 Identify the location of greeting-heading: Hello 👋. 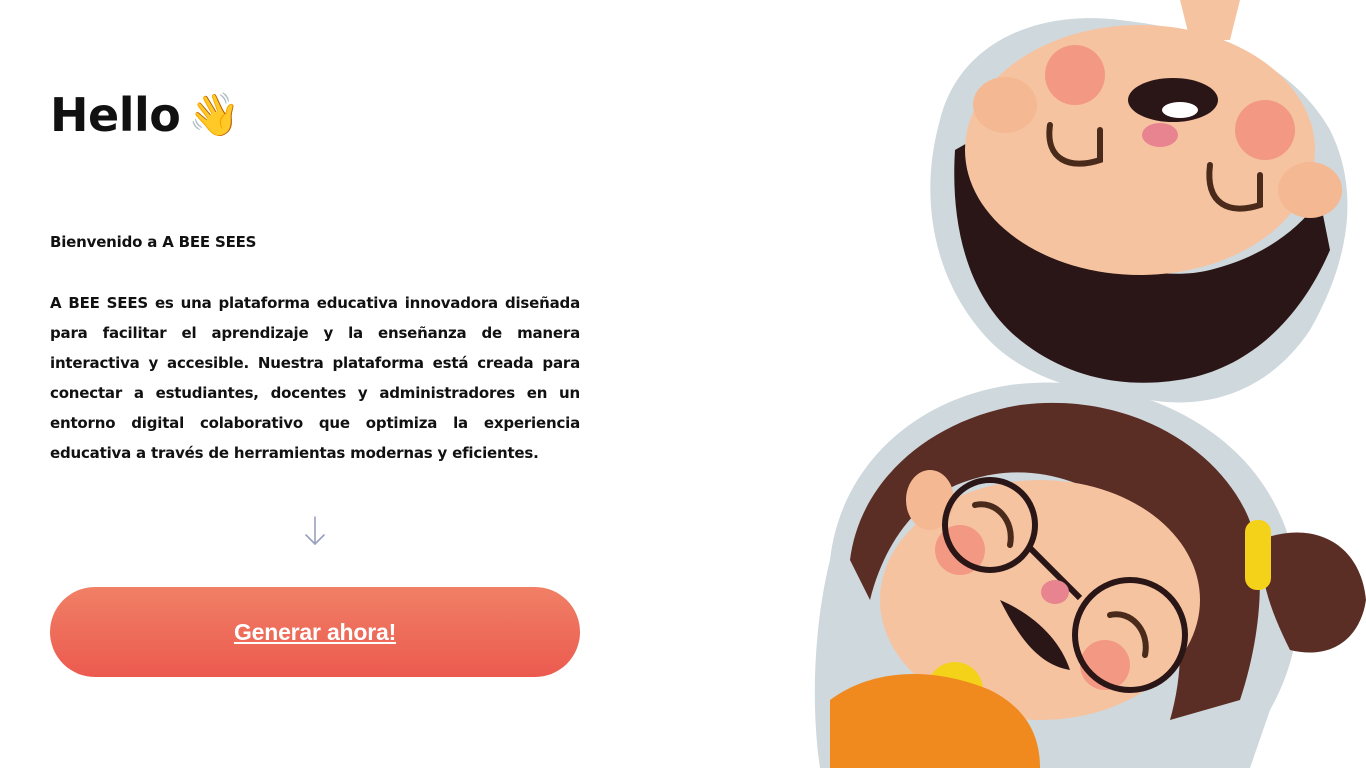
(145, 115).